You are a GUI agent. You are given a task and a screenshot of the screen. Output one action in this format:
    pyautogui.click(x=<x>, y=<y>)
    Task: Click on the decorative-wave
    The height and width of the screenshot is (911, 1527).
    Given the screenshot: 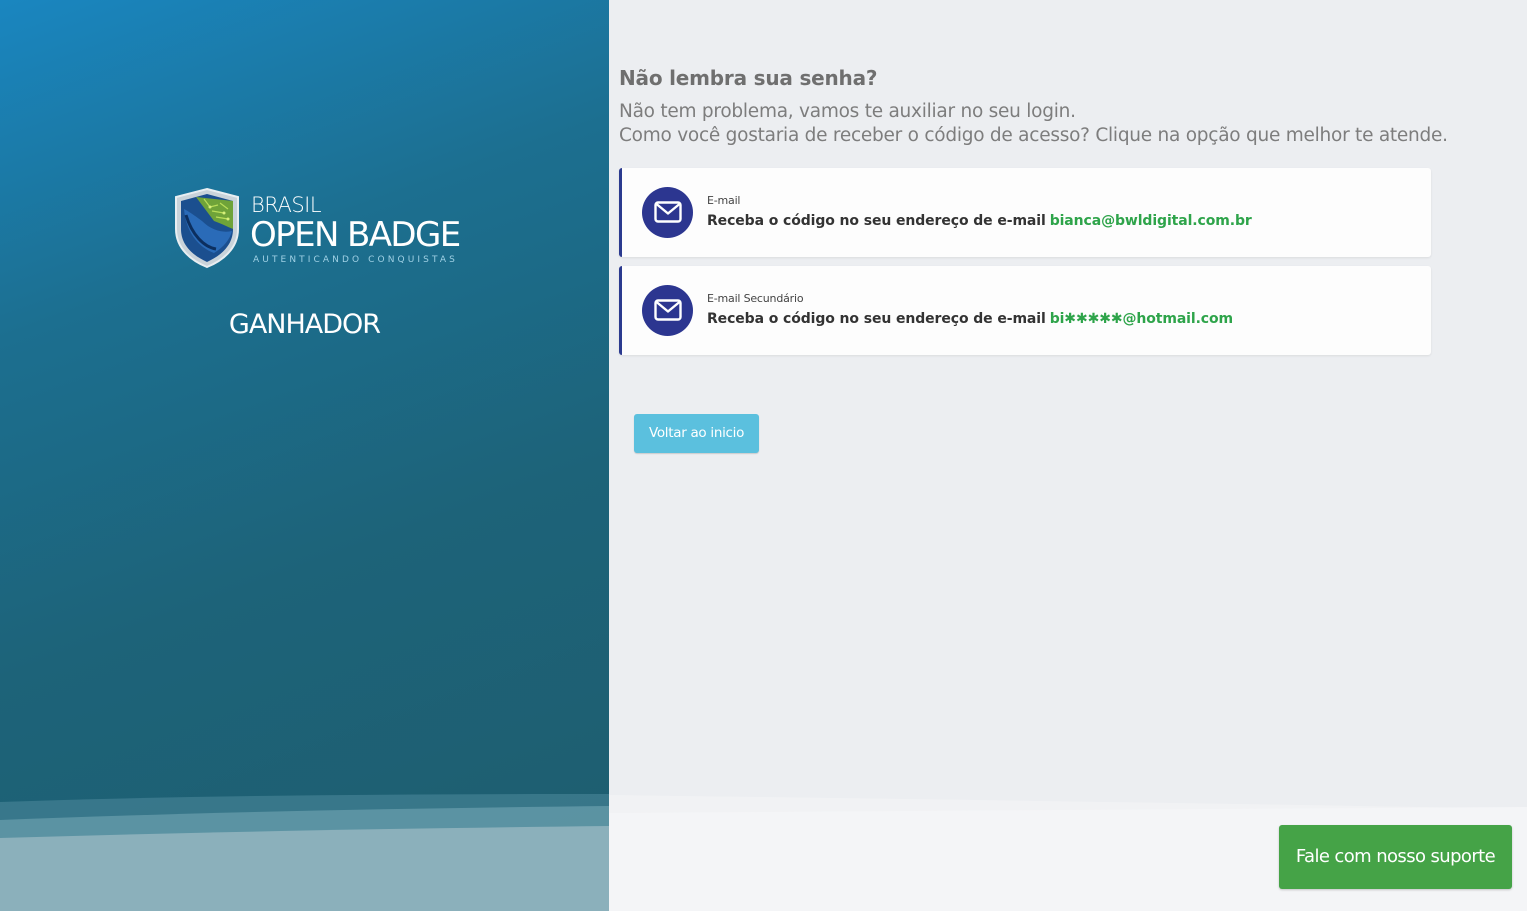 What is the action you would take?
    pyautogui.click(x=304, y=852)
    